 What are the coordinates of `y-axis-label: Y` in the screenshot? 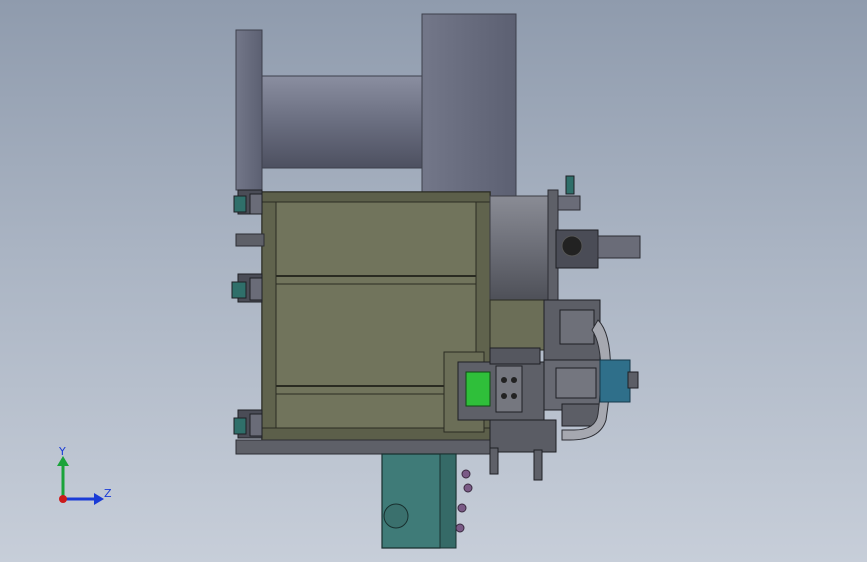 It's located at (62, 451).